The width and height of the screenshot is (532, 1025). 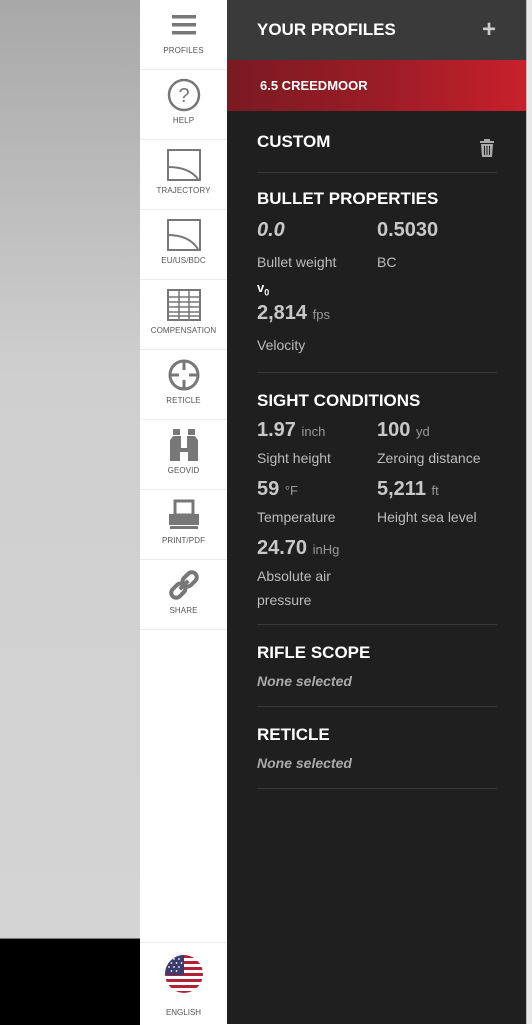 I want to click on velocity-field: 2,814 fps Velocity, so click(x=377, y=329).